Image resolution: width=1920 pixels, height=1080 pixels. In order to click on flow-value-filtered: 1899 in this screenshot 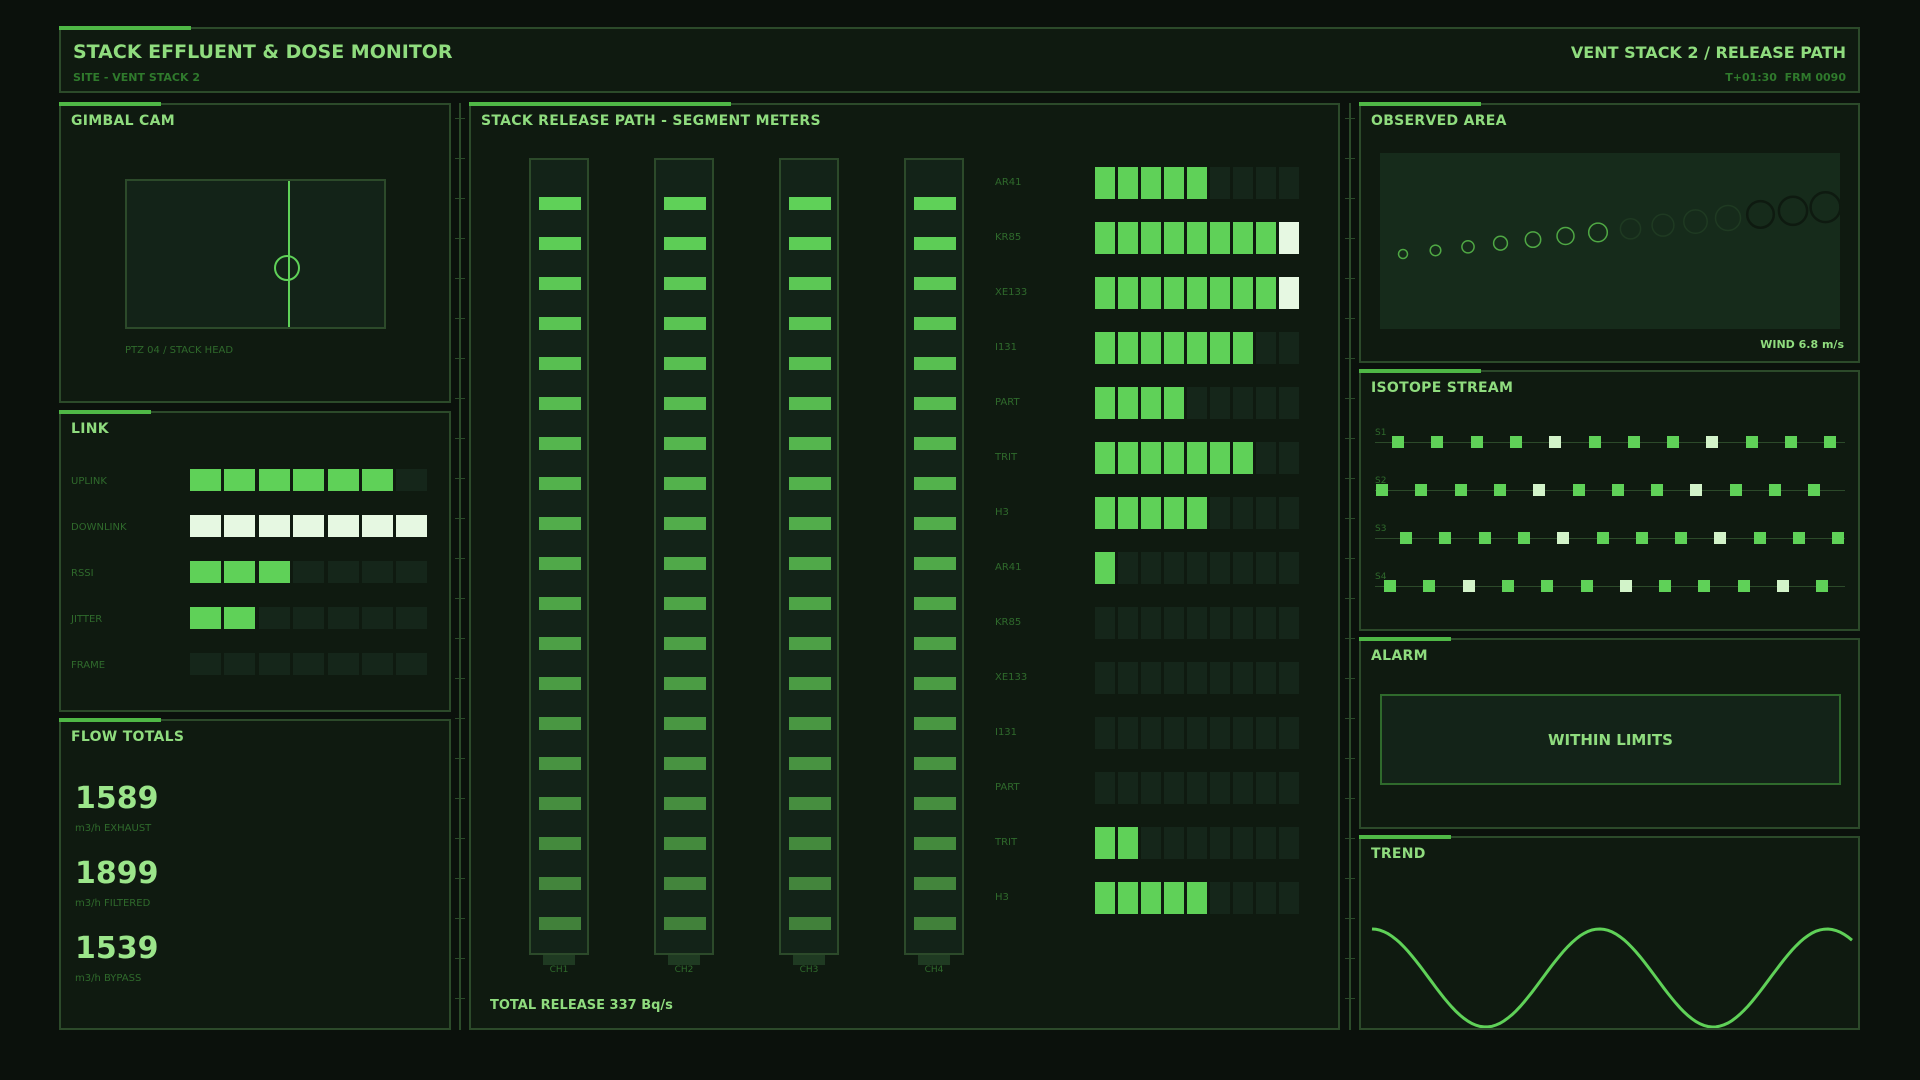, I will do `click(117, 873)`.